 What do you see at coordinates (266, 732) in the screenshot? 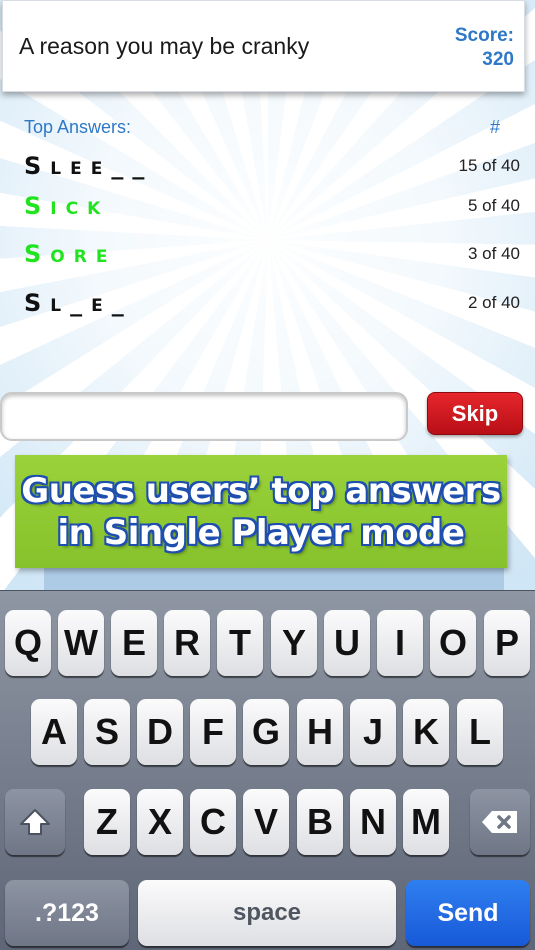
I see `key-g: G` at bounding box center [266, 732].